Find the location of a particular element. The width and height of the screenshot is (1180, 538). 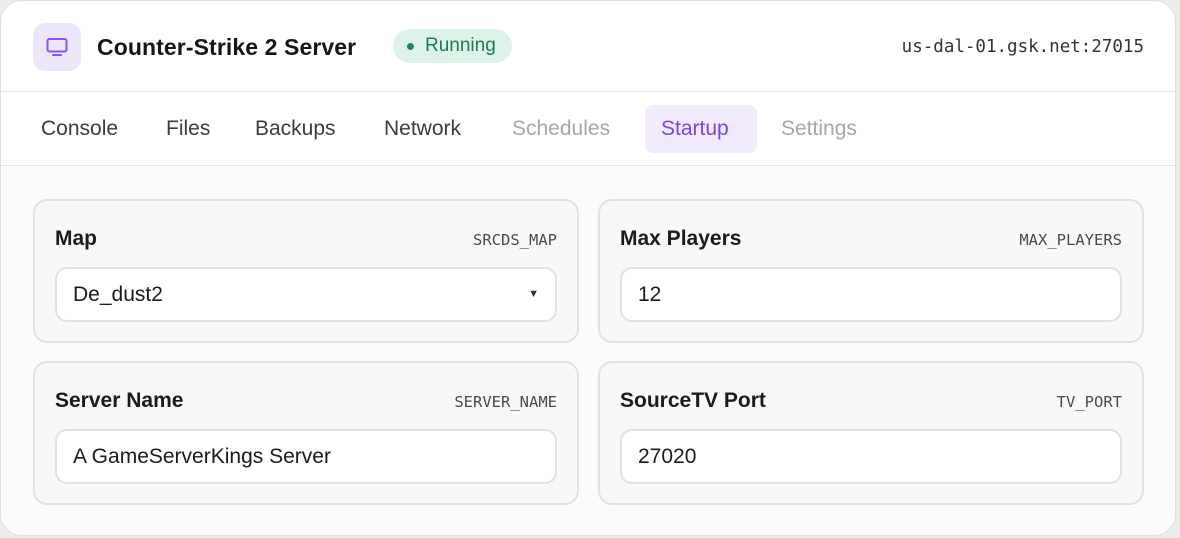

variable-card-server-name: Server Name SERVER_NAME is located at coordinates (306, 433).